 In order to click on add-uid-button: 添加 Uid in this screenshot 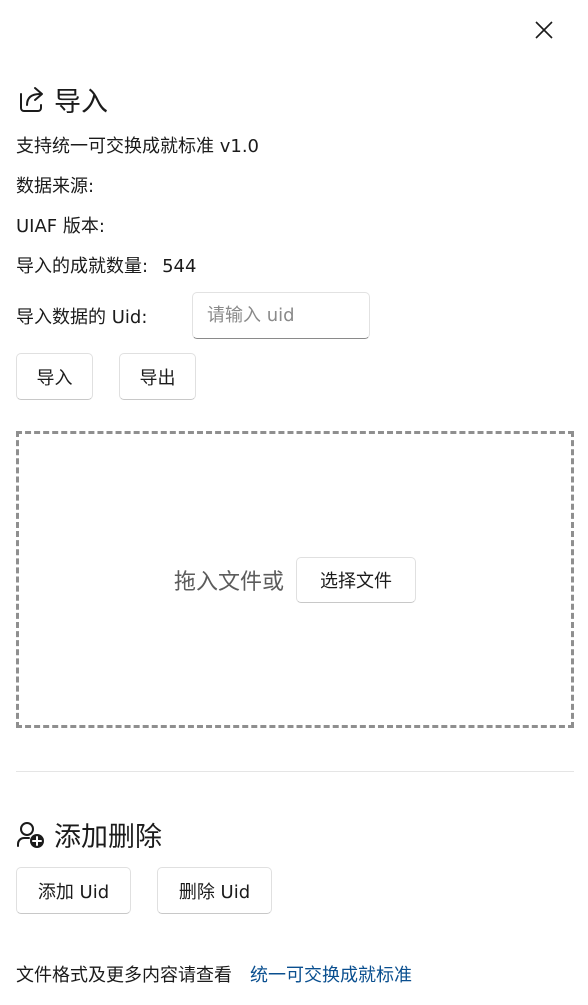, I will do `click(73, 890)`.